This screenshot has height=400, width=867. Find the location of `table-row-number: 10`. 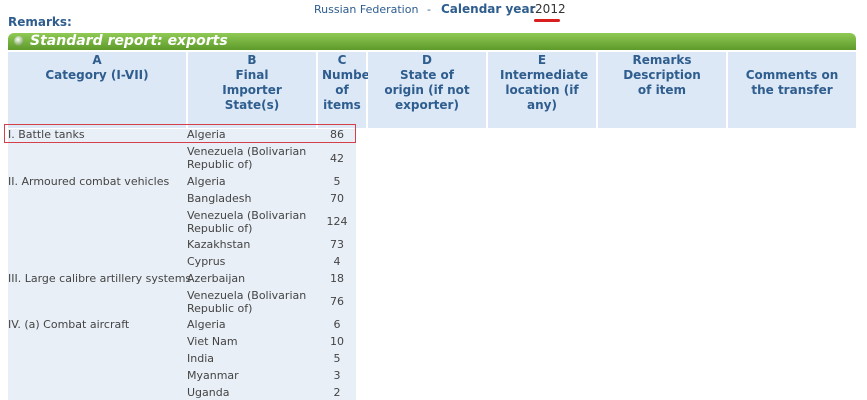

table-row-number: 10 is located at coordinates (337, 341).